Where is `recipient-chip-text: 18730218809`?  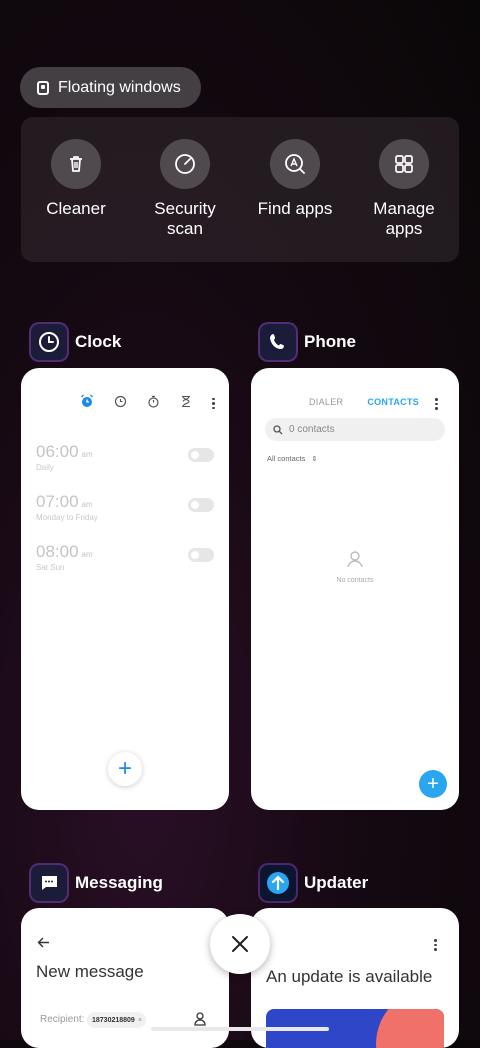 recipient-chip-text: 18730218809 is located at coordinates (113, 1020).